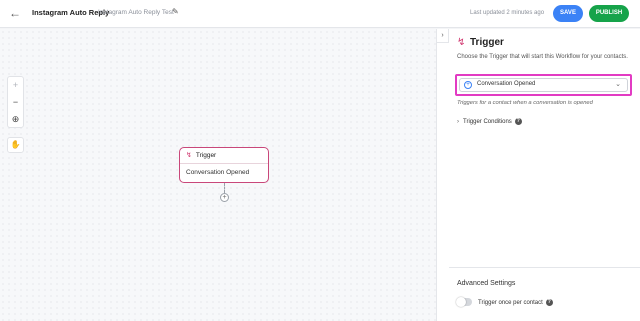  I want to click on zoom-controls: + − ⊕, so click(15, 102).